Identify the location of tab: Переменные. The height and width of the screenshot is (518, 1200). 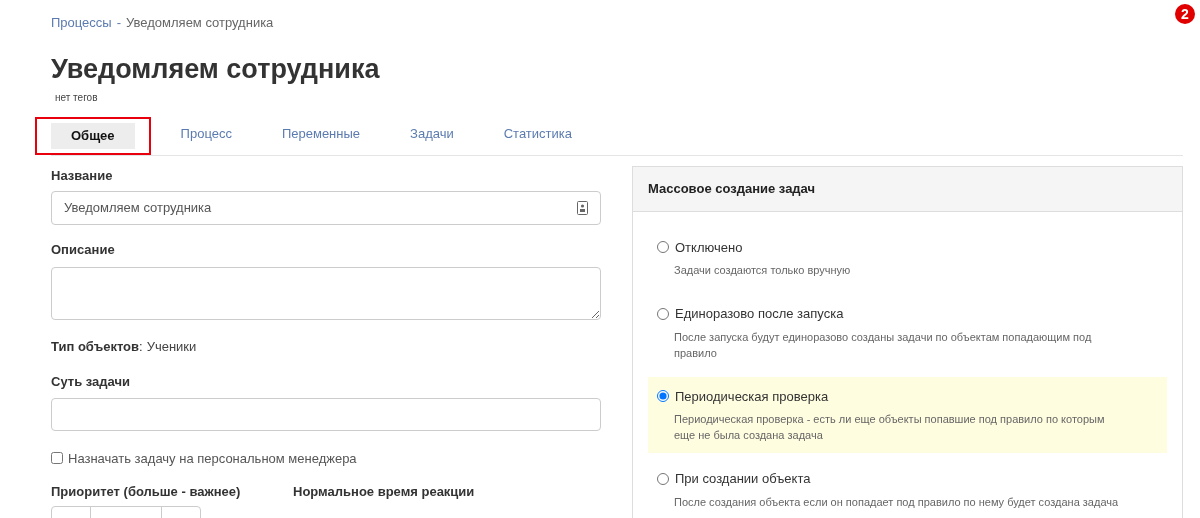
(321, 133).